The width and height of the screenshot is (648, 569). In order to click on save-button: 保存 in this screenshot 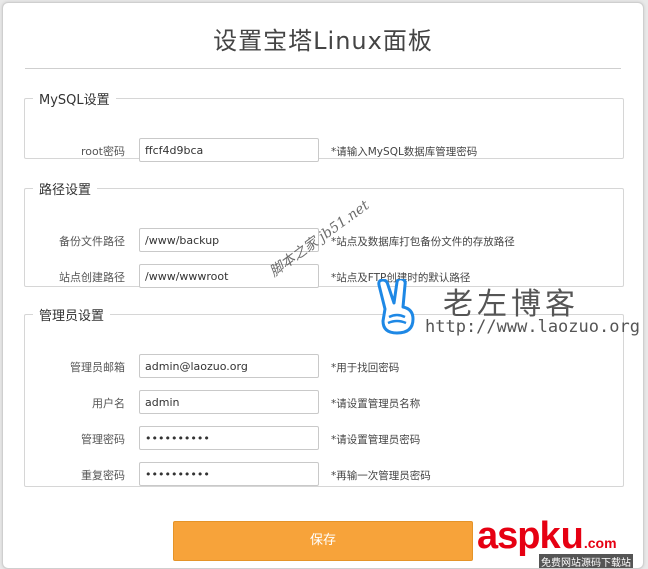, I will do `click(323, 541)`.